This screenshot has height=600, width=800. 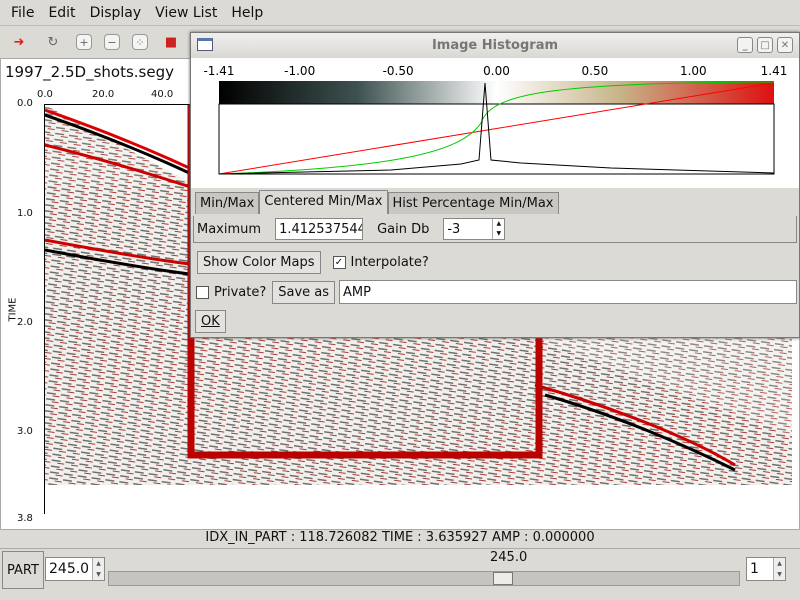 I want to click on maximum-input: 1.412537544, so click(x=319, y=229).